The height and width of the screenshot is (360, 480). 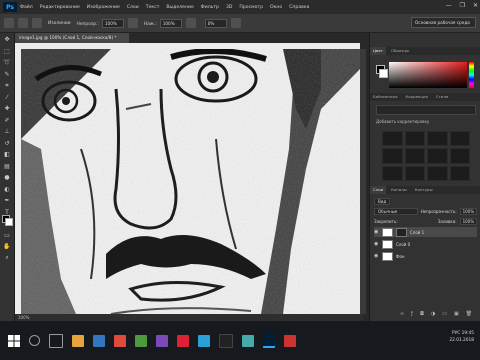 I want to click on opacity-field: 100%, so click(x=112, y=23).